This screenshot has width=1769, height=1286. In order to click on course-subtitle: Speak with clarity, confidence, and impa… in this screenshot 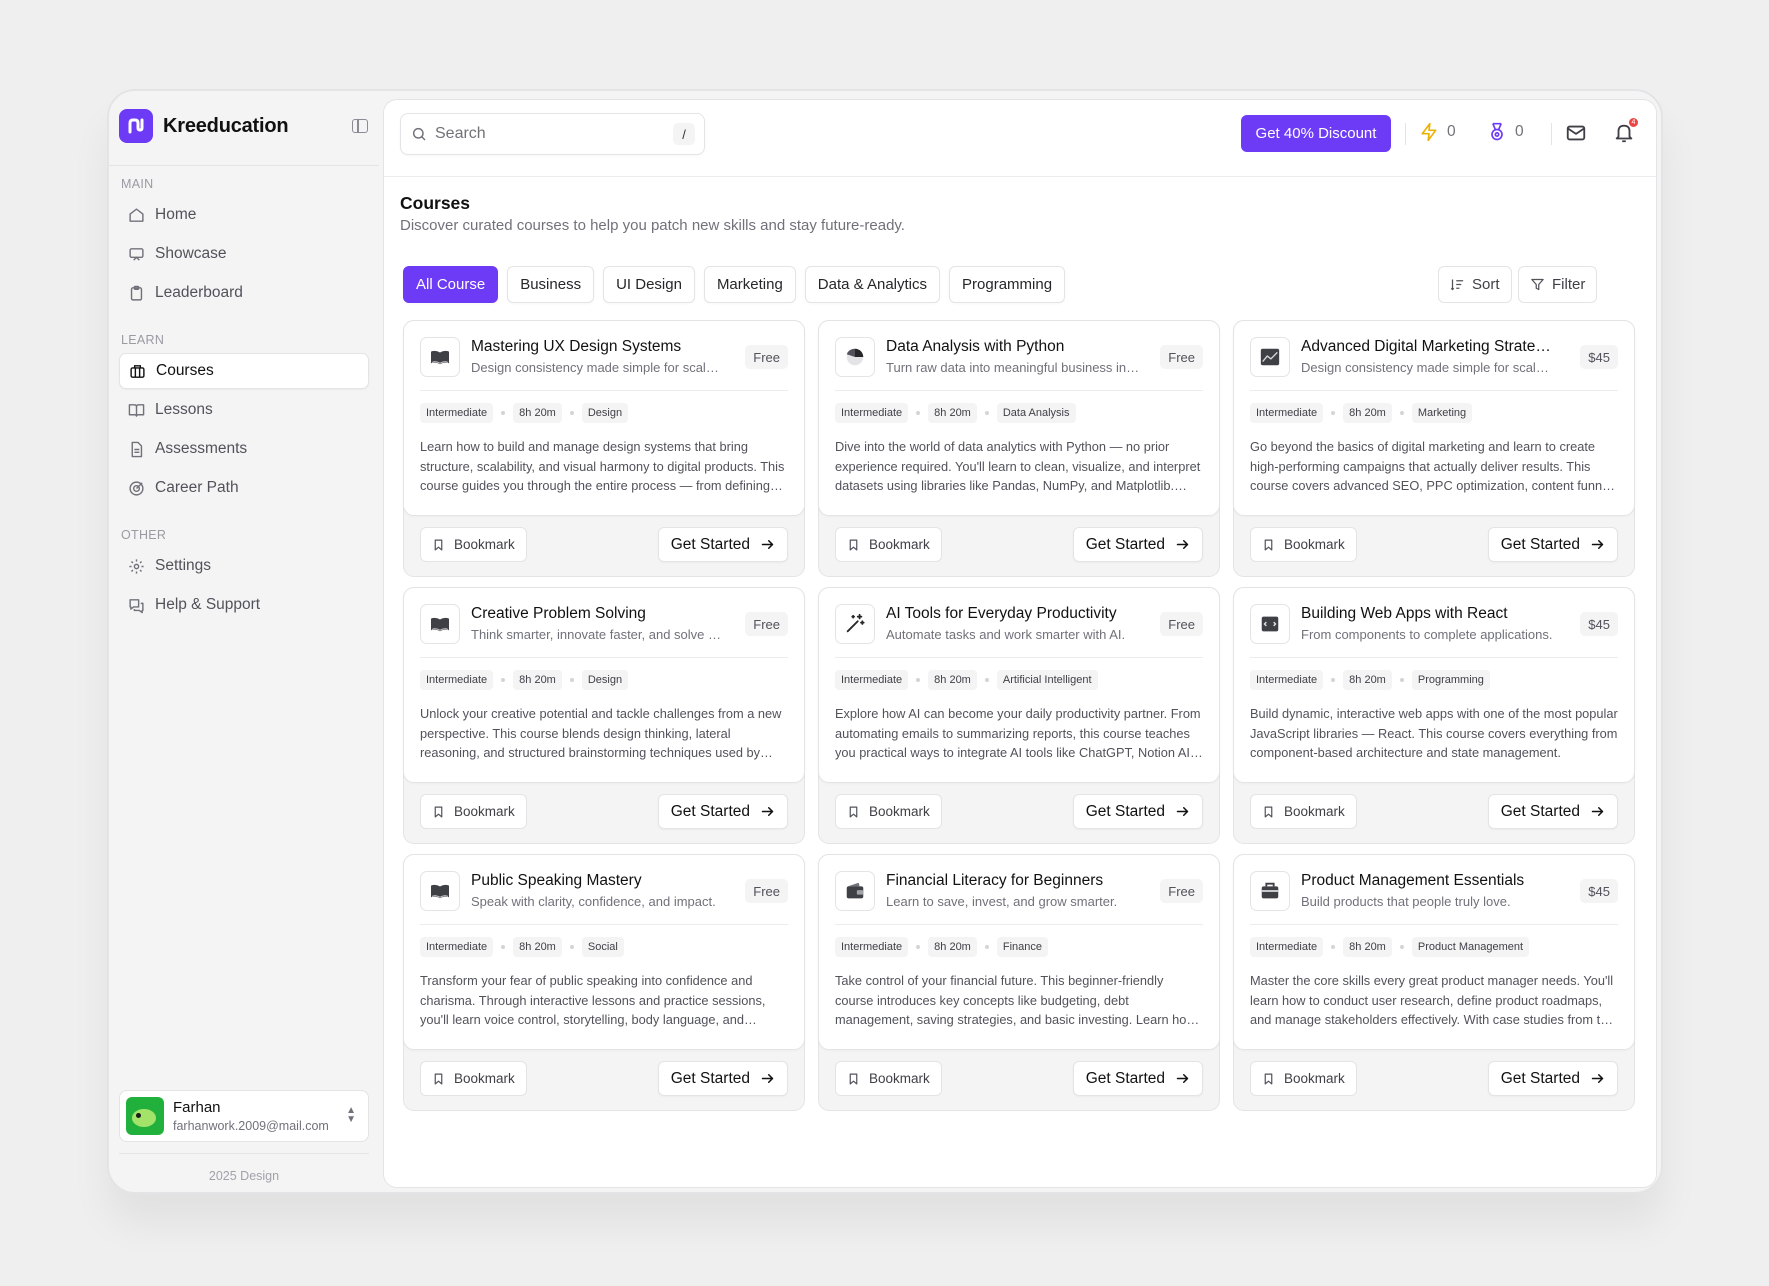, I will do `click(593, 901)`.